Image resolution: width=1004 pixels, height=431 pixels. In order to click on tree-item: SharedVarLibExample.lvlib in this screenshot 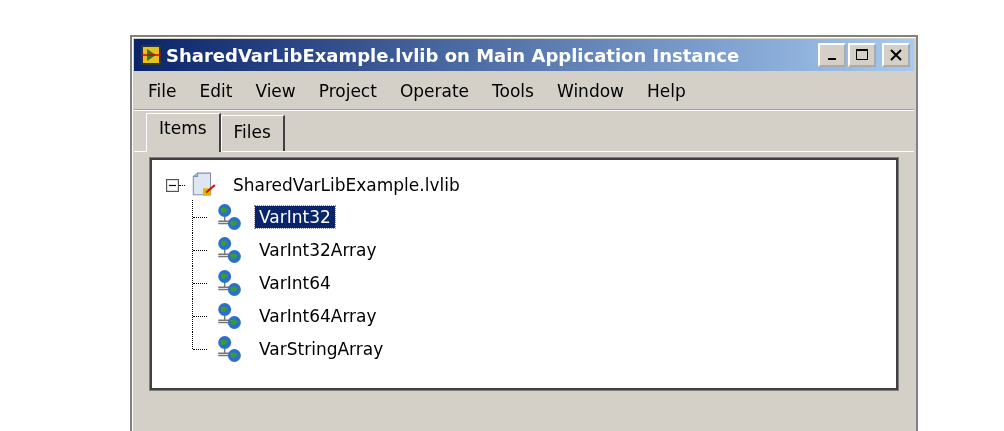, I will do `click(346, 185)`.